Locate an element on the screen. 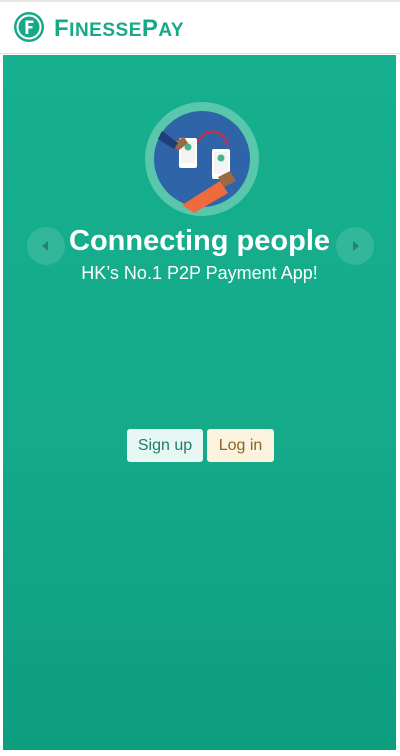 Image resolution: width=400 pixels, height=756 pixels. finessepay-logo-icon is located at coordinates (29, 27).